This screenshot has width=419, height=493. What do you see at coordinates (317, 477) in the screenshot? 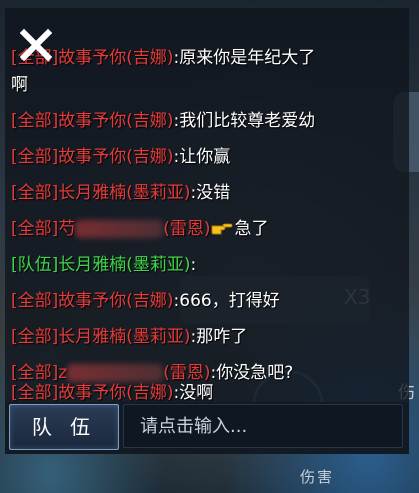
I see `background-damage-label: 伤害` at bounding box center [317, 477].